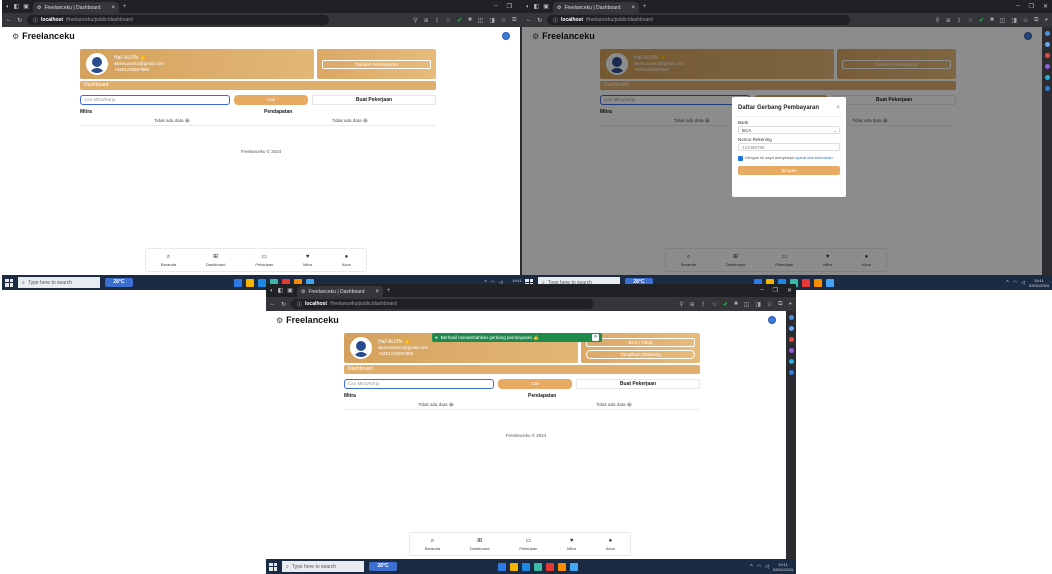 The height and width of the screenshot is (574, 1052). Describe the element at coordinates (48, 36) in the screenshot. I see `brand-title: Freelanceku` at that location.